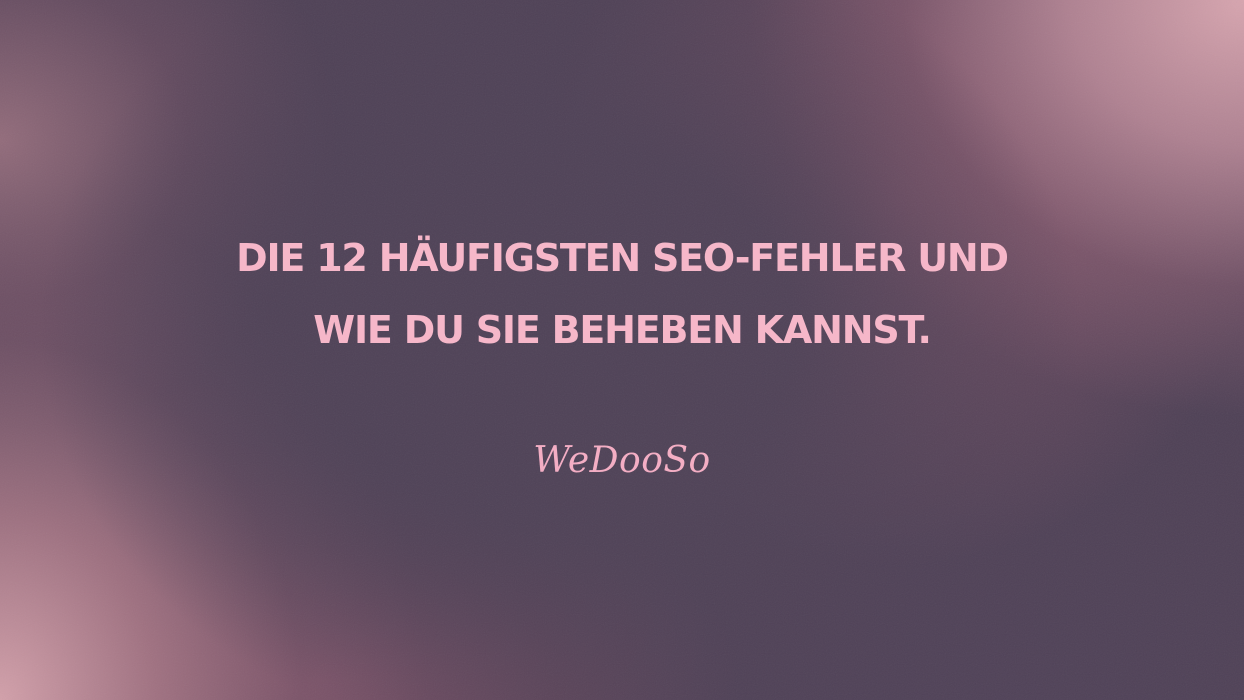 The height and width of the screenshot is (700, 1244). Describe the element at coordinates (622, 258) in the screenshot. I see `headline-line-1: DIE 12 HÄUFIGSTEN SEO-FEHLER UND` at that location.